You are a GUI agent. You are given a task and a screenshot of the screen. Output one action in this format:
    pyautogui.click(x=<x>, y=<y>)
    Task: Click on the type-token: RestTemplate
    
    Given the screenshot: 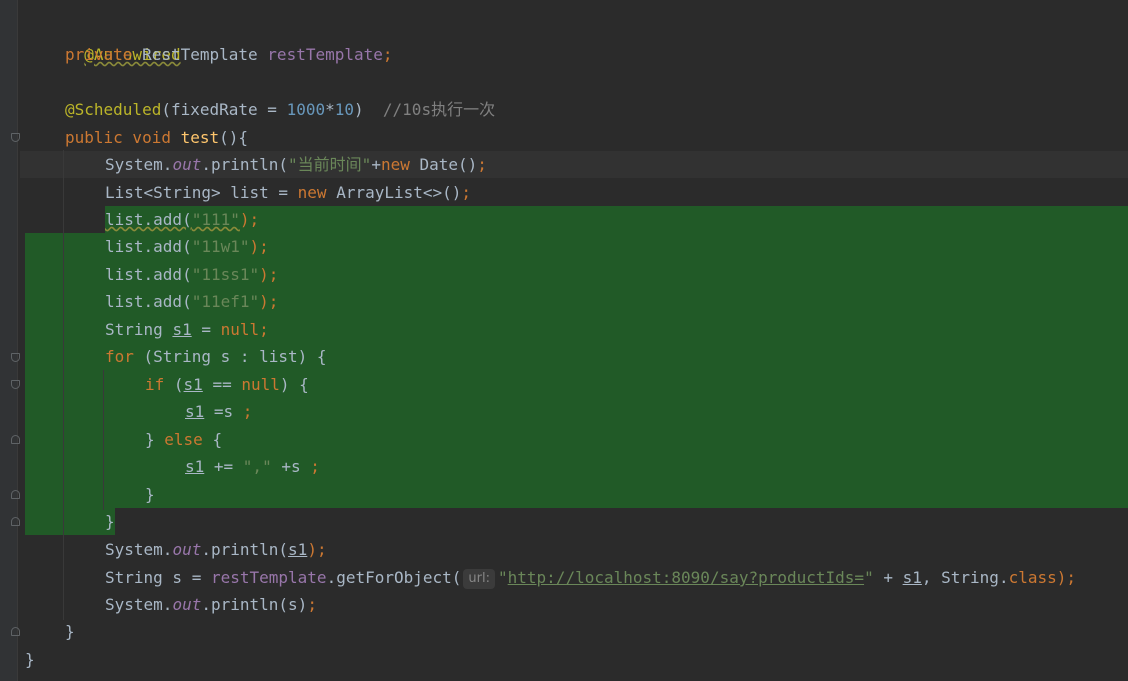 What is the action you would take?
    pyautogui.click(x=200, y=54)
    